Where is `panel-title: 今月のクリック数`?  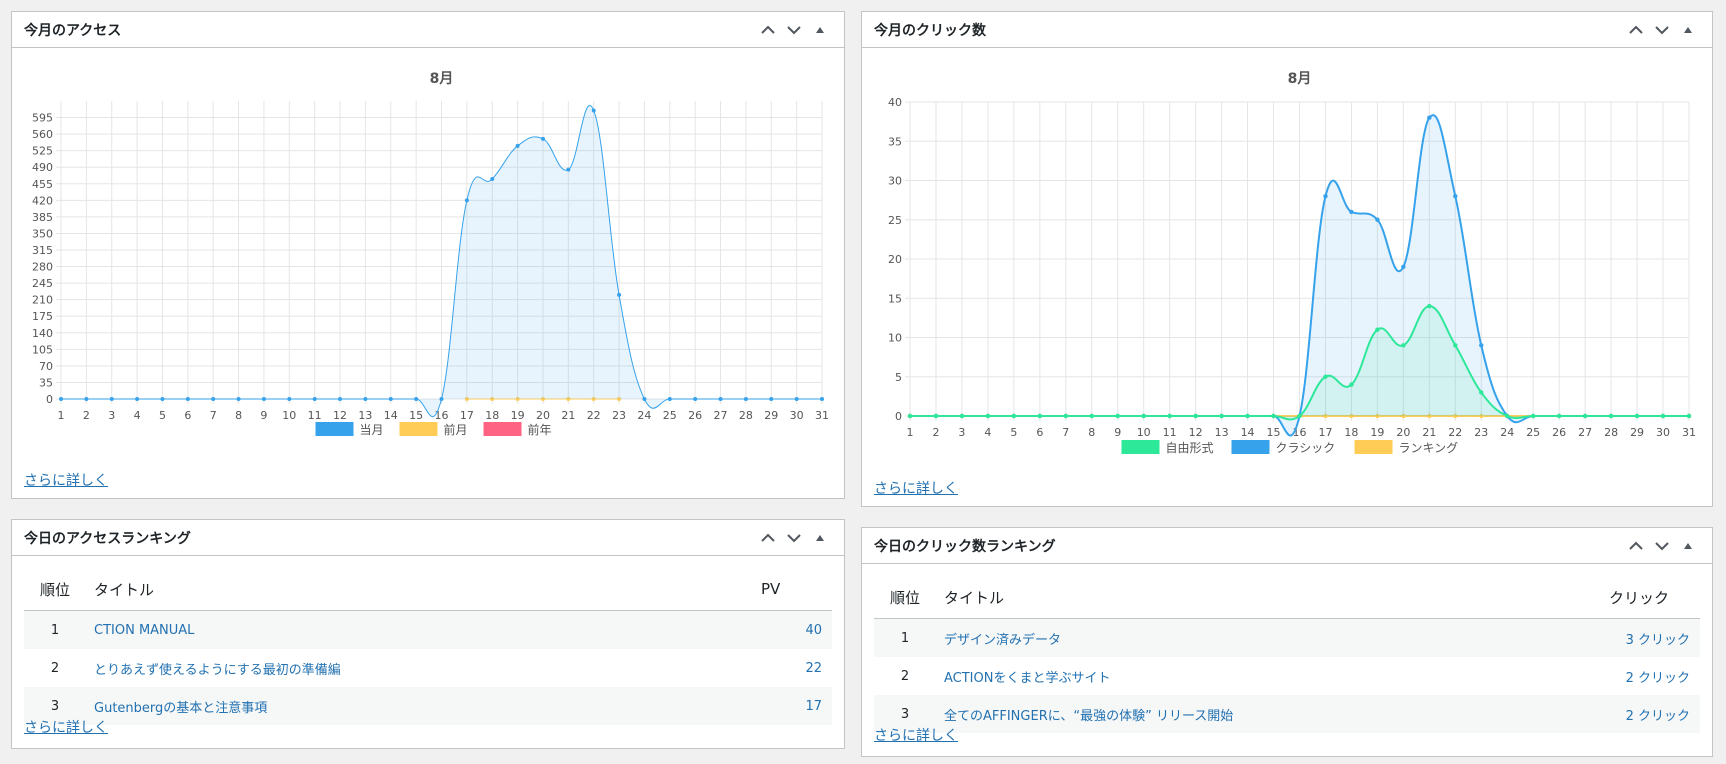 panel-title: 今月のクリック数 is located at coordinates (930, 30).